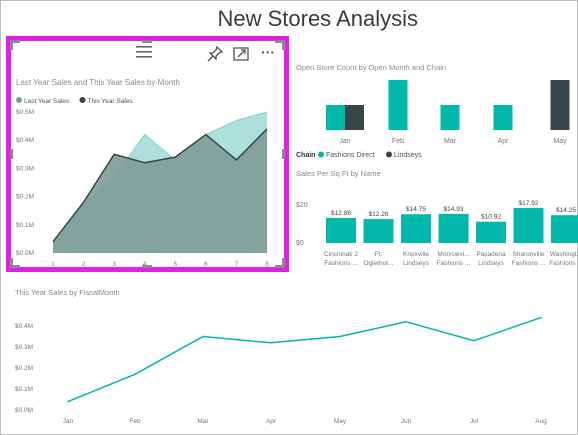  I want to click on legend-label: This Year Sales, so click(111, 101).